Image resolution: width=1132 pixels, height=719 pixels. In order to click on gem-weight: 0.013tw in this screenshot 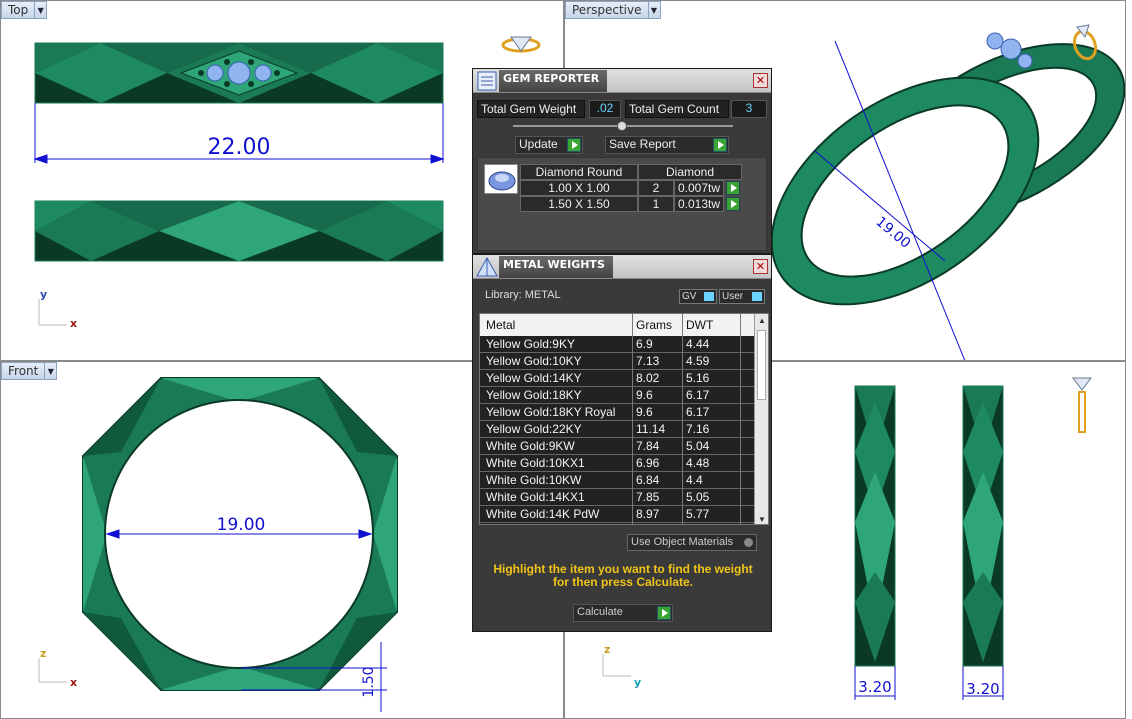, I will do `click(699, 204)`.